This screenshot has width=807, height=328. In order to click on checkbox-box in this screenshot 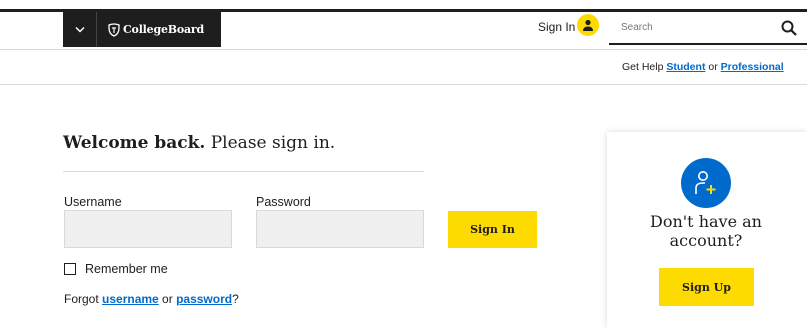, I will do `click(70, 269)`.